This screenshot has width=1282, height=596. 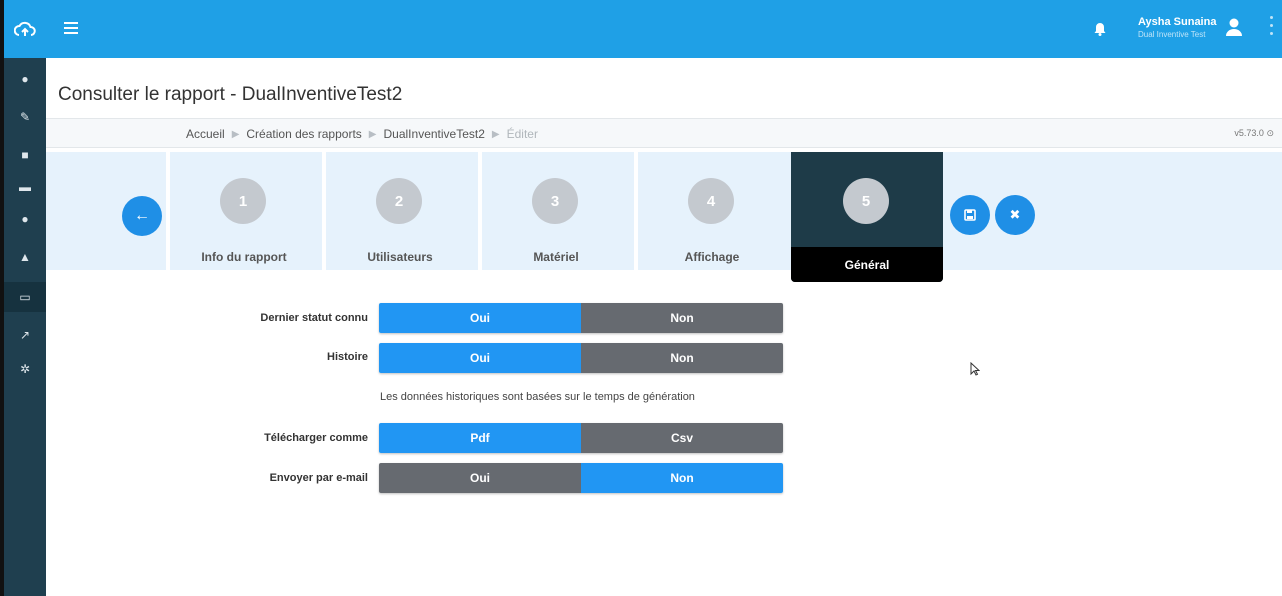 I want to click on vehicle-icon: ■, so click(x=25, y=155).